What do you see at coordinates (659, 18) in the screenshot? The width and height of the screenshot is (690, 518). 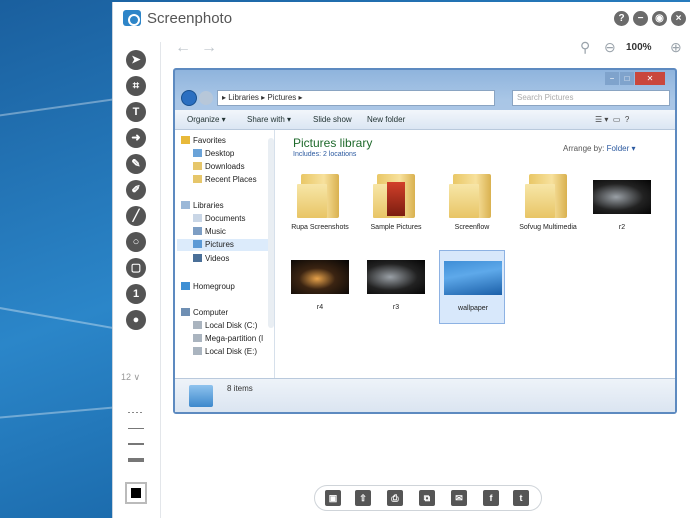 I see `maximize-button: ◉` at bounding box center [659, 18].